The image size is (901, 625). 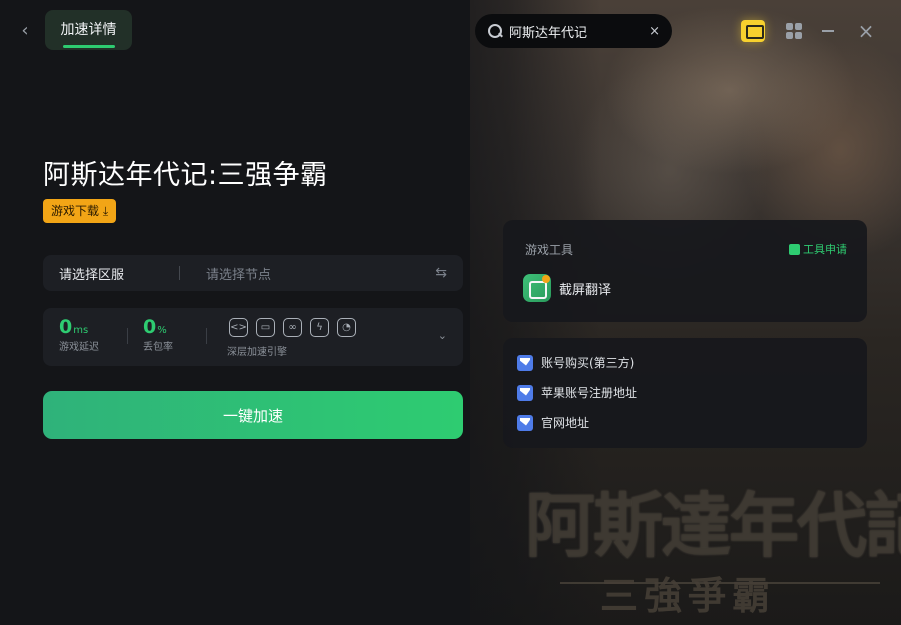 What do you see at coordinates (495, 31) in the screenshot?
I see `search-icon` at bounding box center [495, 31].